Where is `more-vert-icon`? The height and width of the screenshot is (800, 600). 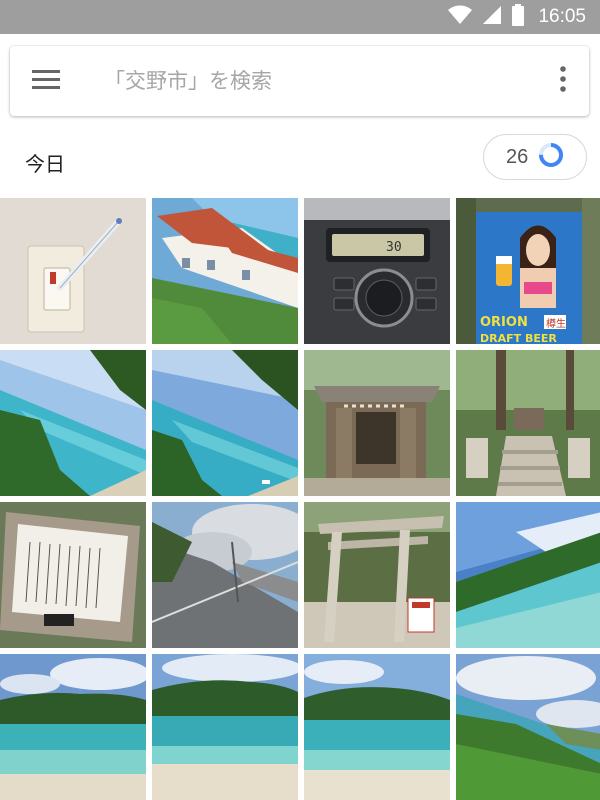 more-vert-icon is located at coordinates (563, 81).